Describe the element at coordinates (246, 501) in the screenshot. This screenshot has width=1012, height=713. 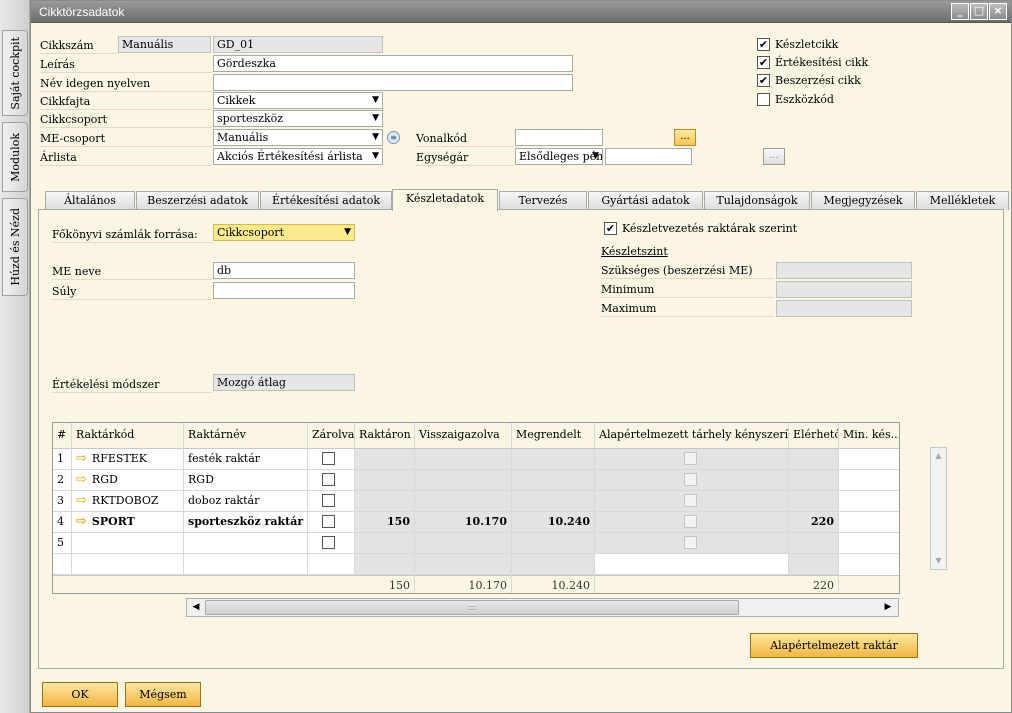
I see `warehouse-name-cell: doboz raktár` at that location.